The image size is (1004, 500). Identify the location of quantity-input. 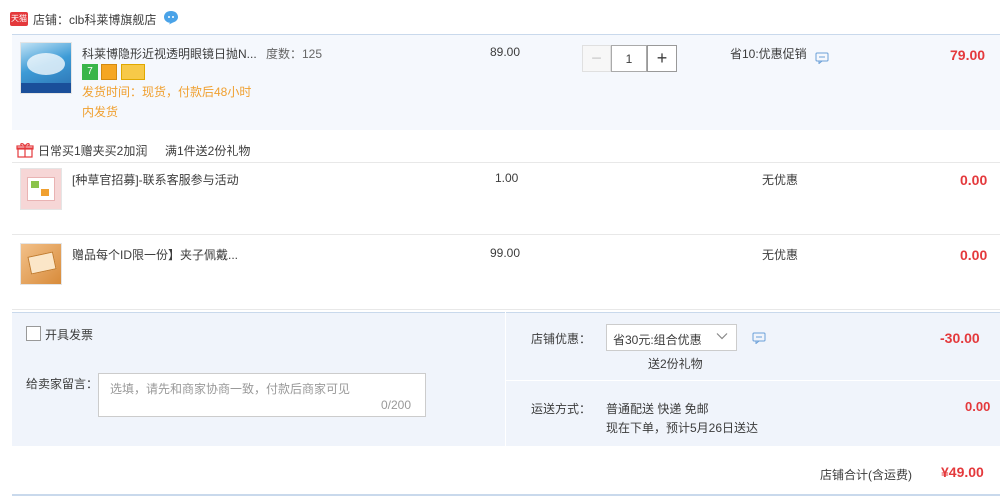
(629, 58).